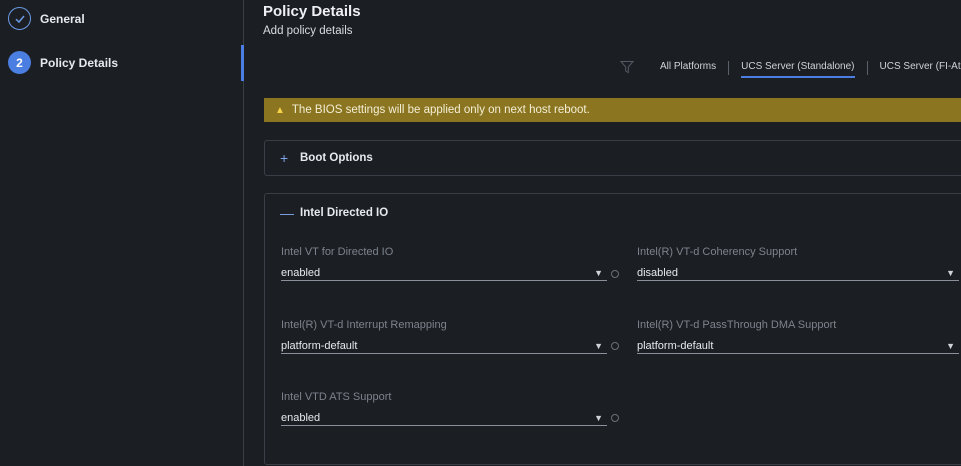 Image resolution: width=961 pixels, height=466 pixels. I want to click on plus-icon: +, so click(284, 158).